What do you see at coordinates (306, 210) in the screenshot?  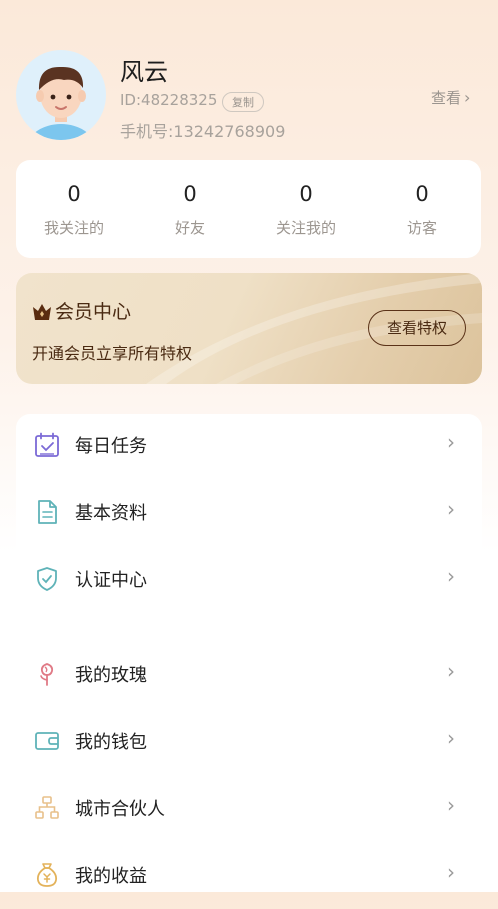 I see `stat-followers: 0 关注我的` at bounding box center [306, 210].